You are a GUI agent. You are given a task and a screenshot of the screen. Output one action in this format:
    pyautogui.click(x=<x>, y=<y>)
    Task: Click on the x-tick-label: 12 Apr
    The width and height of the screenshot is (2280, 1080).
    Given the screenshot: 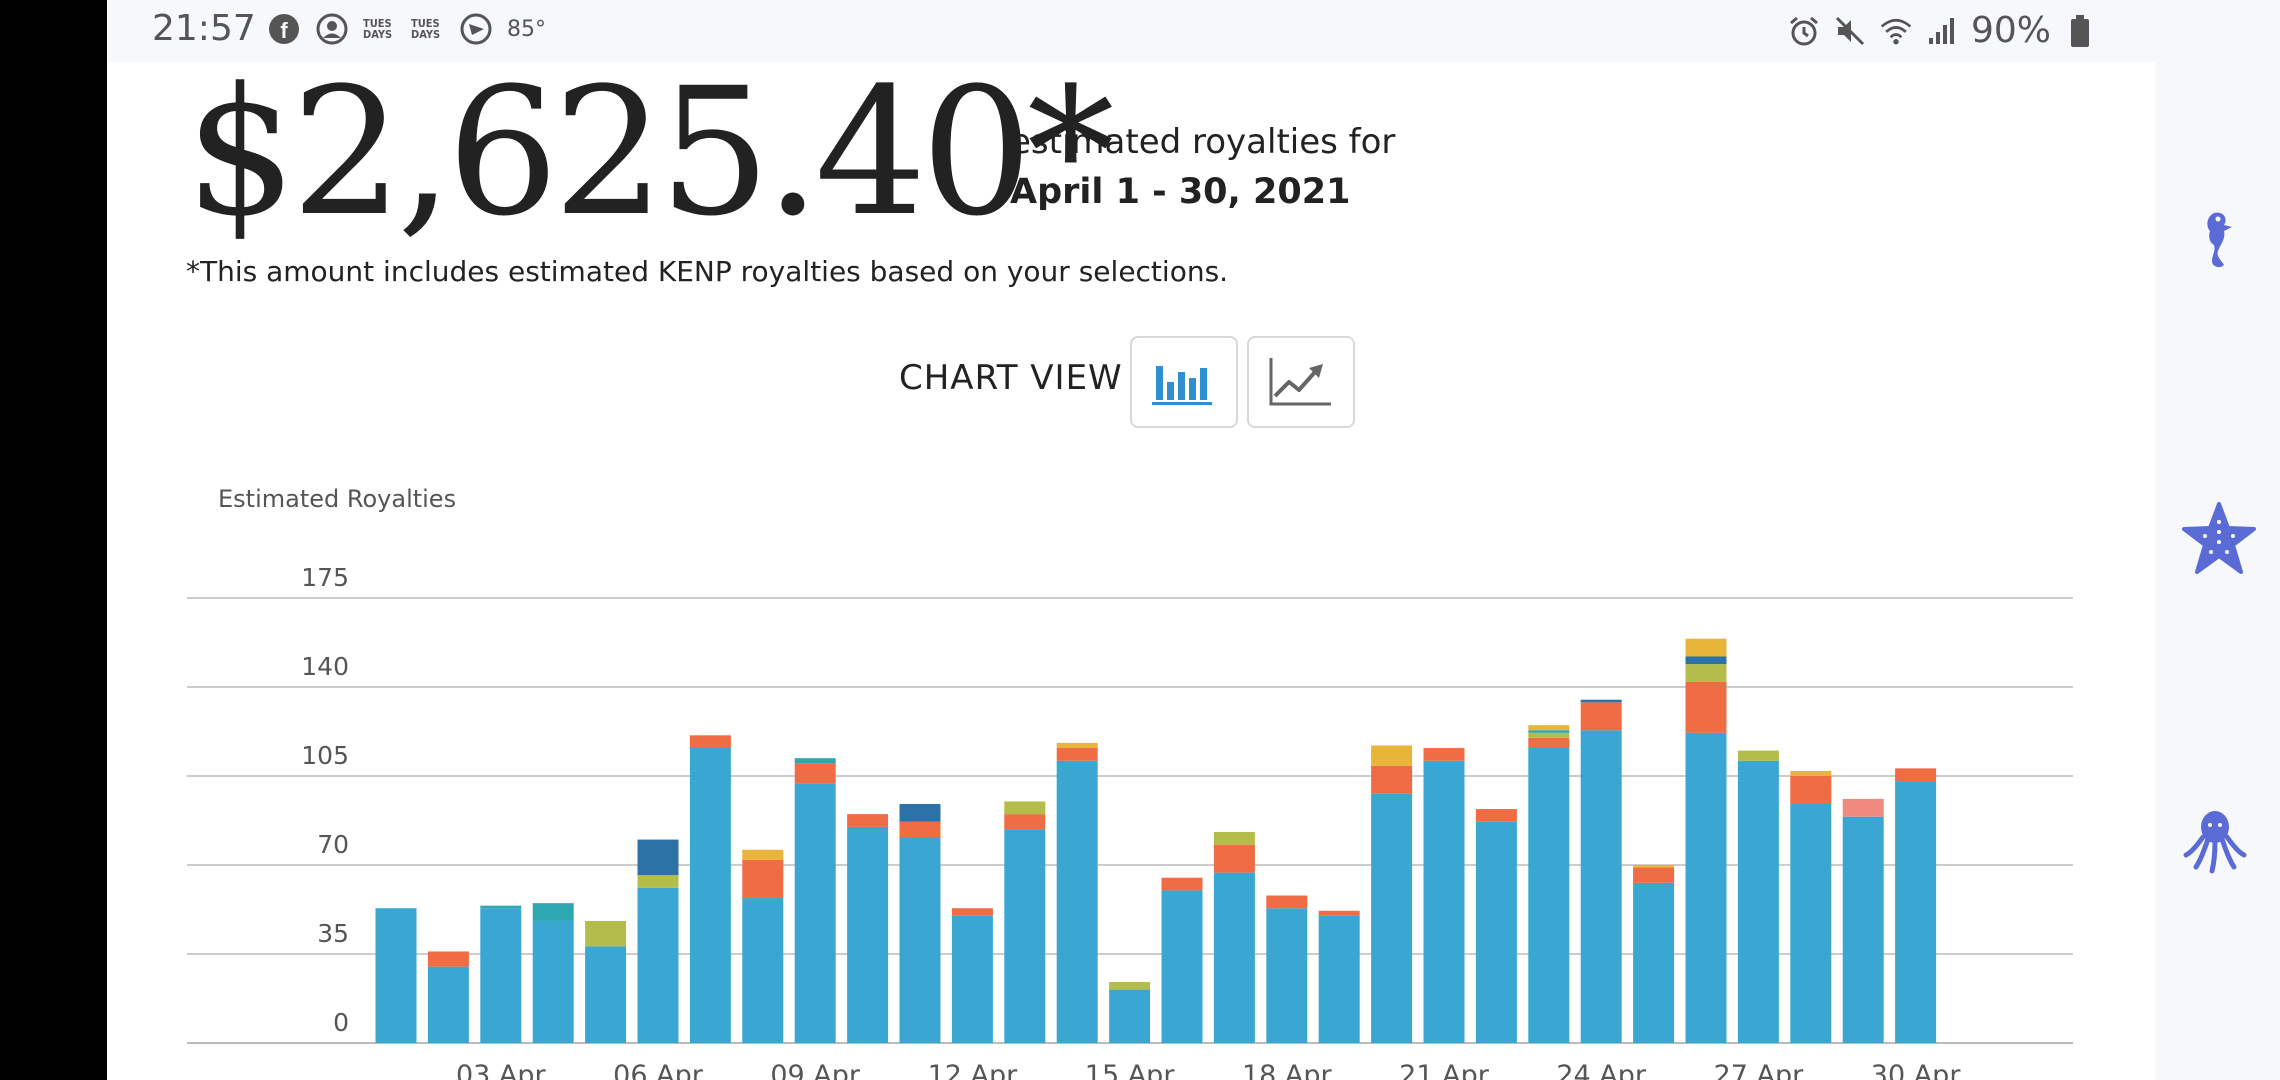 What is the action you would take?
    pyautogui.click(x=973, y=1070)
    